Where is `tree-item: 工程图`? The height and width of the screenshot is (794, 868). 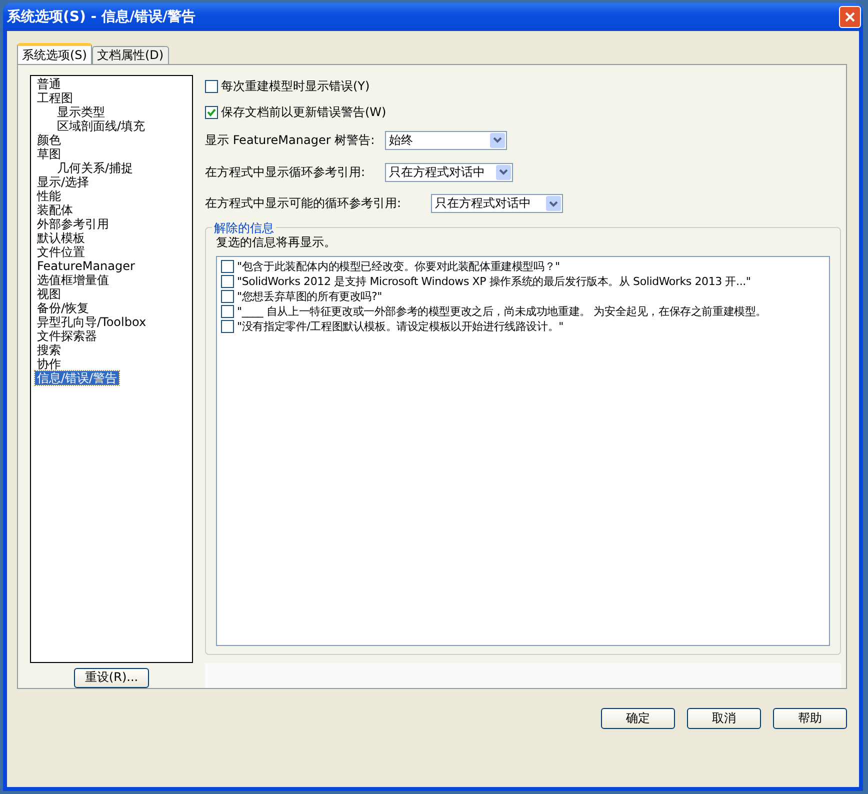
tree-item: 工程图 is located at coordinates (55, 98).